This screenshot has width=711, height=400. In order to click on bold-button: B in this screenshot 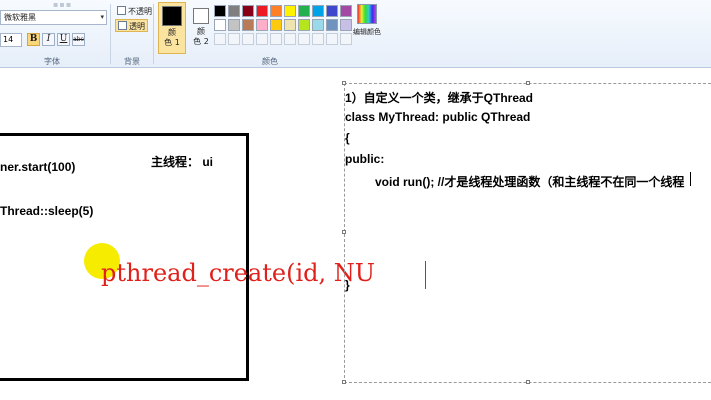, I will do `click(33, 39)`.